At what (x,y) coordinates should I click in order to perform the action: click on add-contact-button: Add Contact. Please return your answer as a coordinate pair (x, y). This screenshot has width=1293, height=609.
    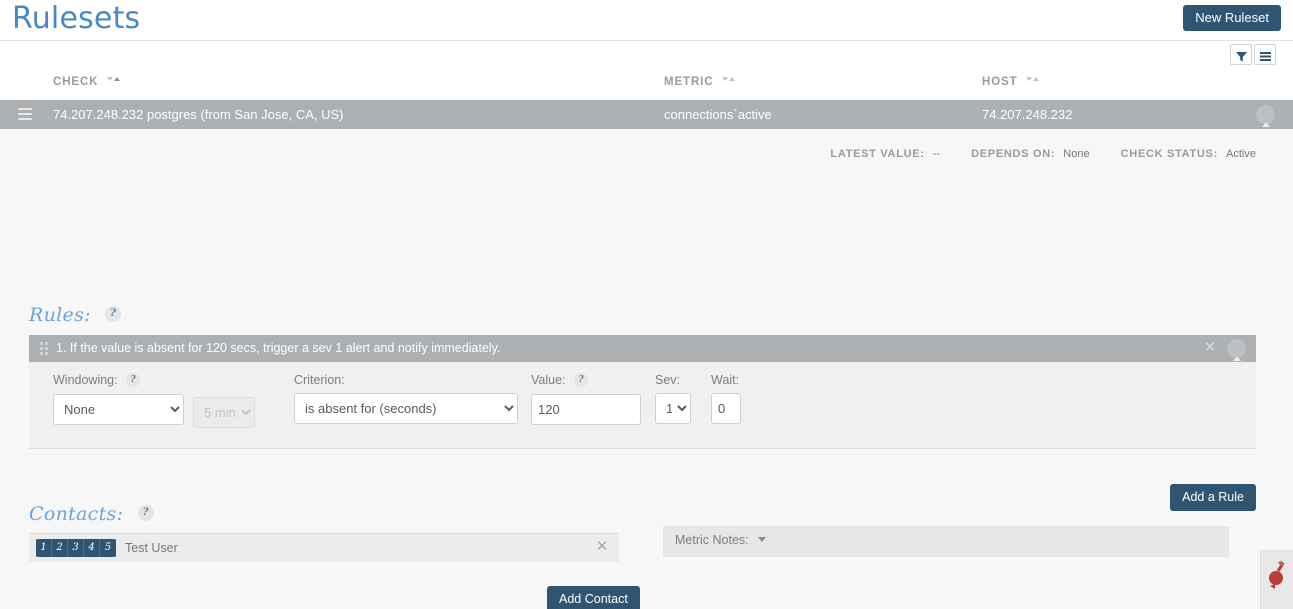
    Looking at the image, I should click on (593, 597).